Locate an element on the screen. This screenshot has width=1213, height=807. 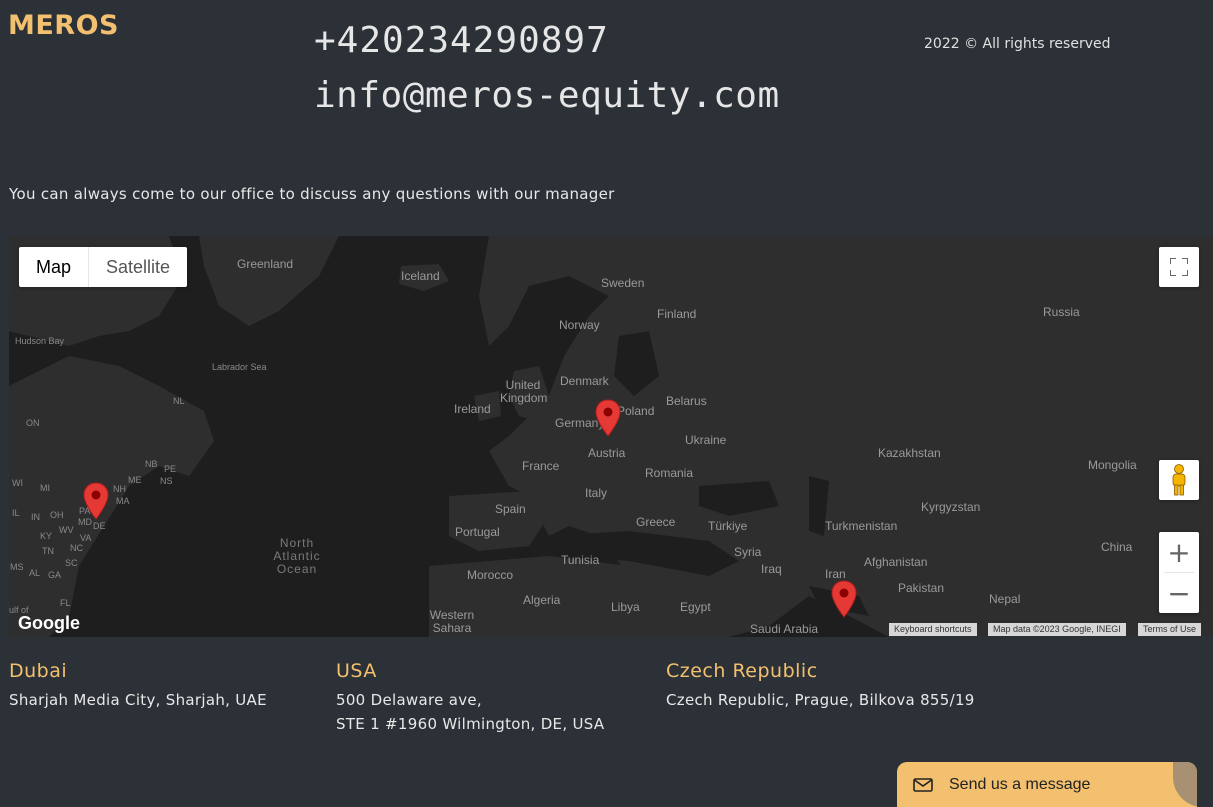
map-marker-usa is located at coordinates (96, 501).